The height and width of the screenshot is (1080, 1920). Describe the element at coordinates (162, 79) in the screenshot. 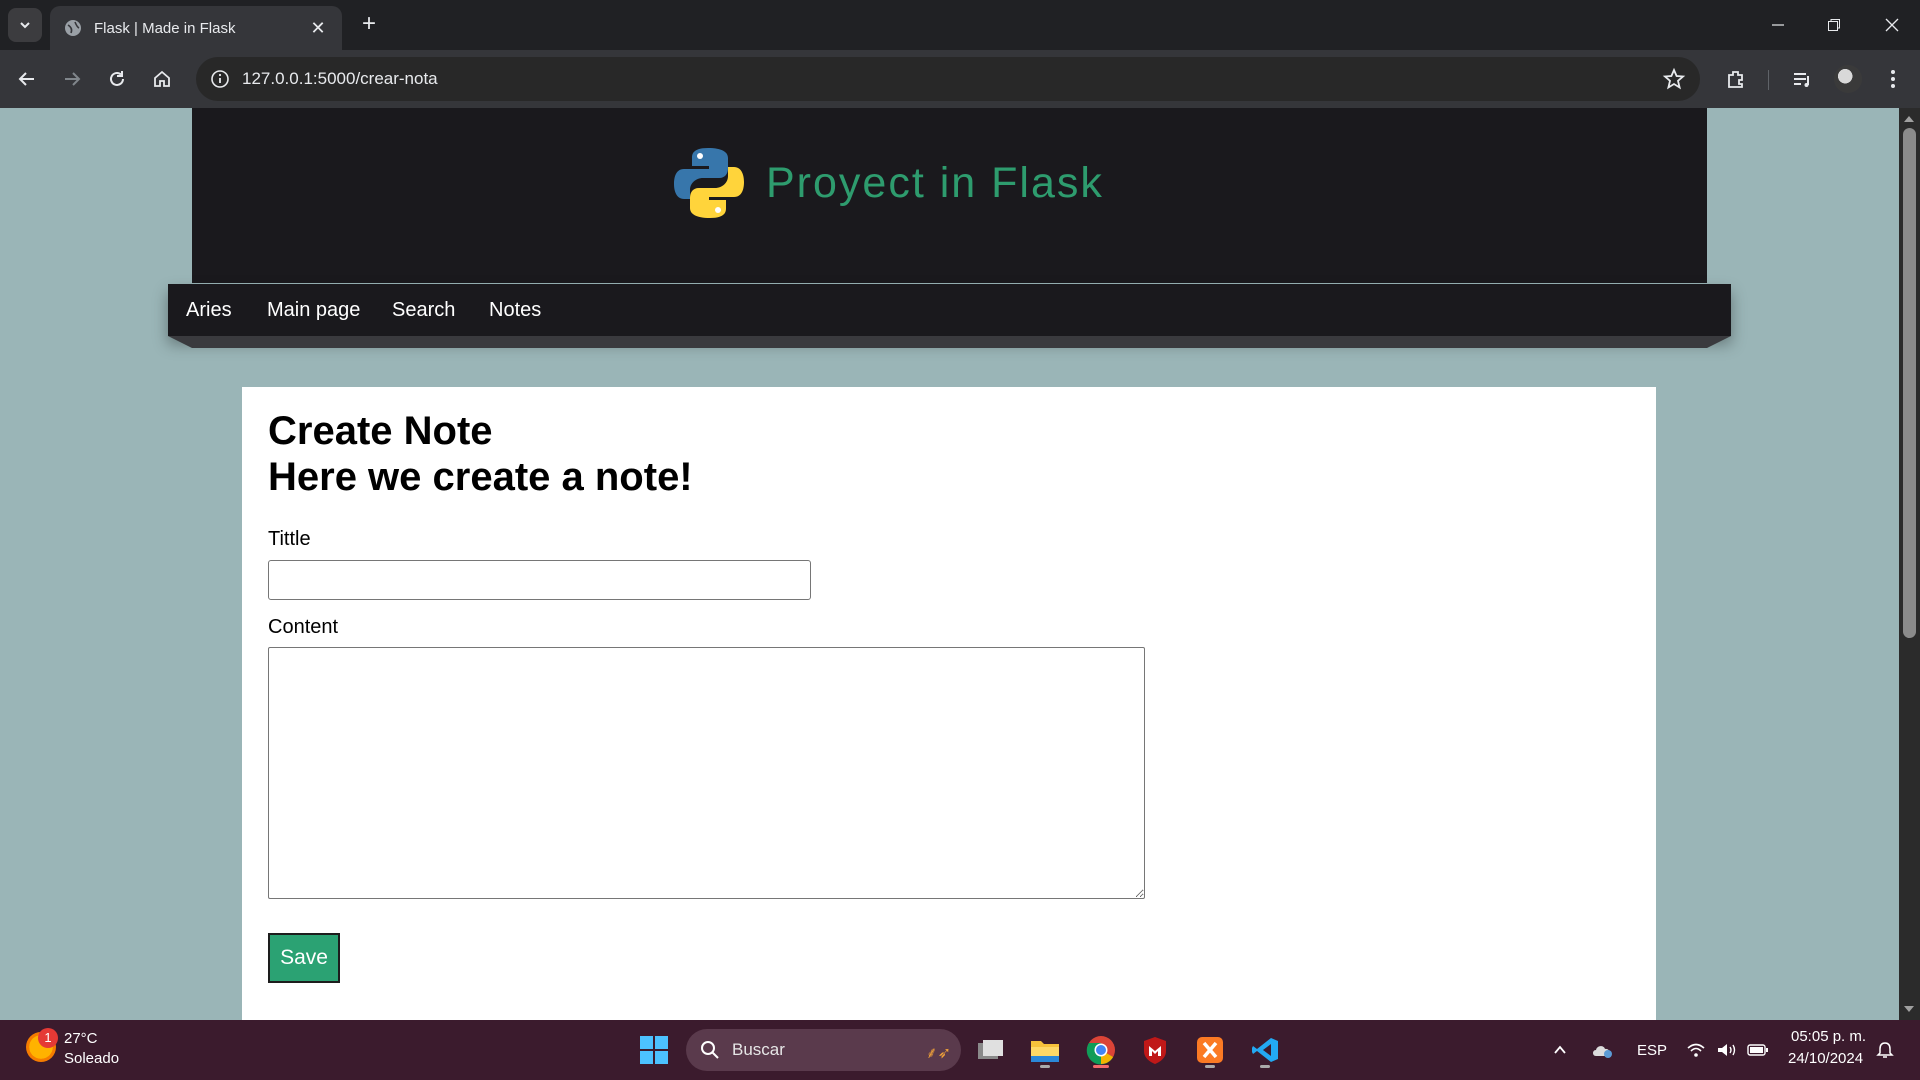

I see `home-icon` at that location.